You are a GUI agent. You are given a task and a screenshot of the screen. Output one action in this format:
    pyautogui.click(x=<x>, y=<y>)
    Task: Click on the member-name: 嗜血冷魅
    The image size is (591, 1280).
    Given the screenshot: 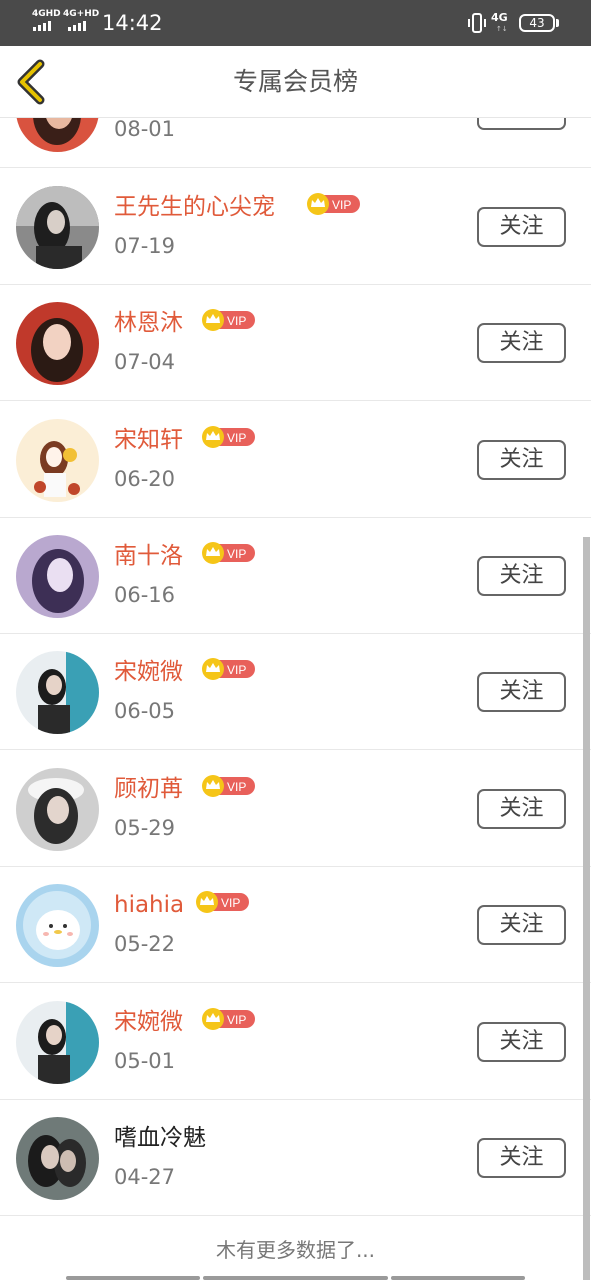 What is the action you would take?
    pyautogui.click(x=160, y=1138)
    